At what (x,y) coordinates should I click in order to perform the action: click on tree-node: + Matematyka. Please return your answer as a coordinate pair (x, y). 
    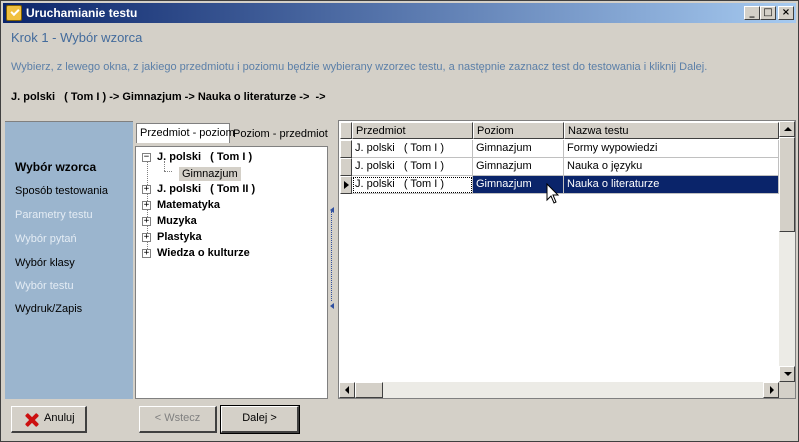
    Looking at the image, I should click on (181, 205).